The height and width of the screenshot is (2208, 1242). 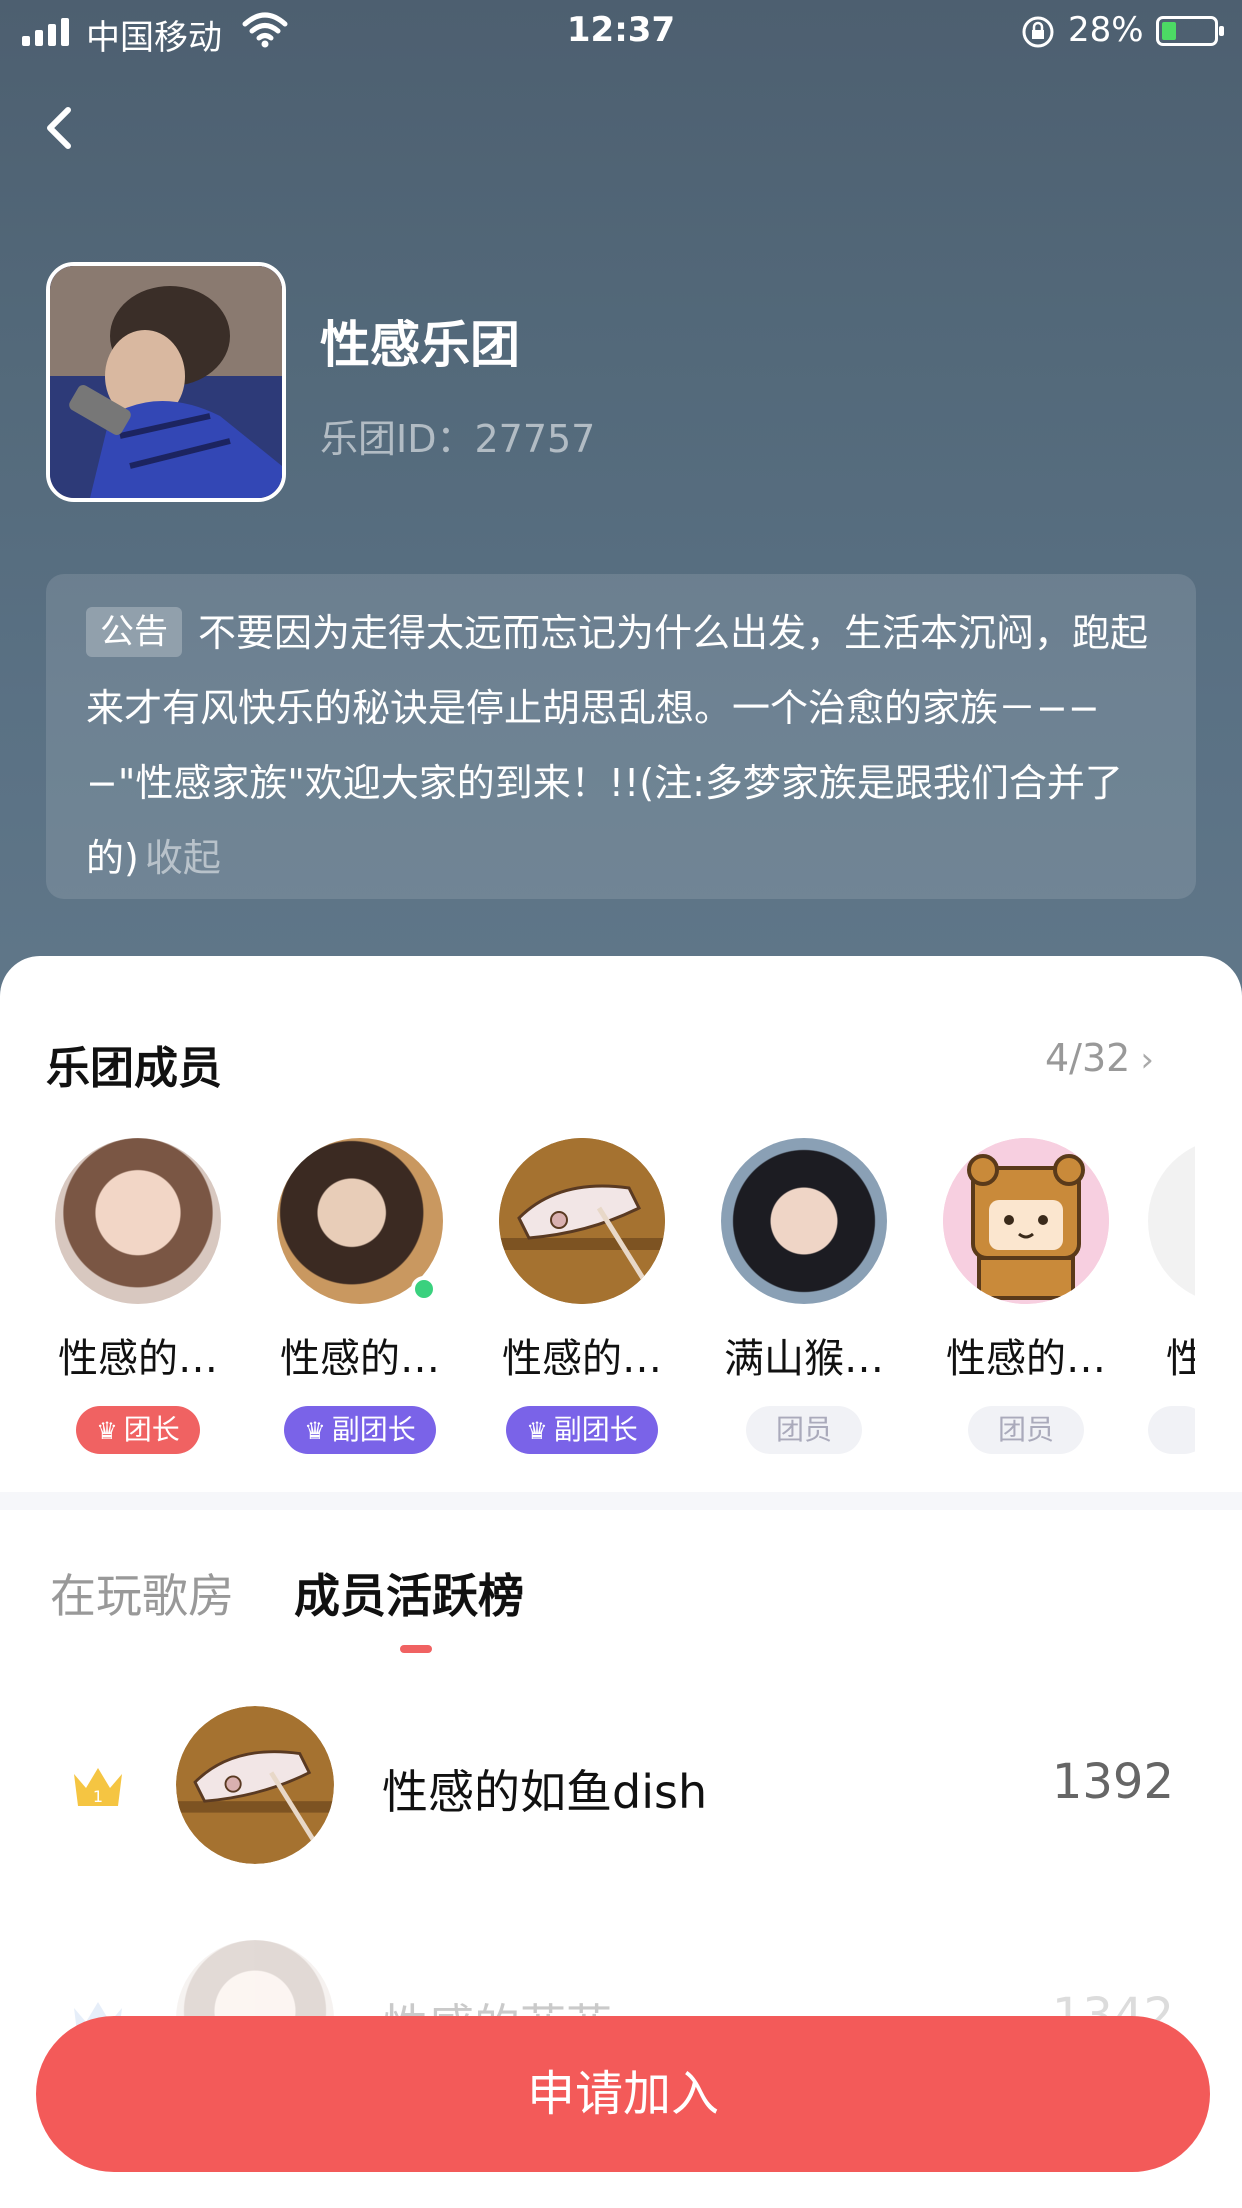 I want to click on group-id: 乐团ID：27757, so click(x=458, y=439).